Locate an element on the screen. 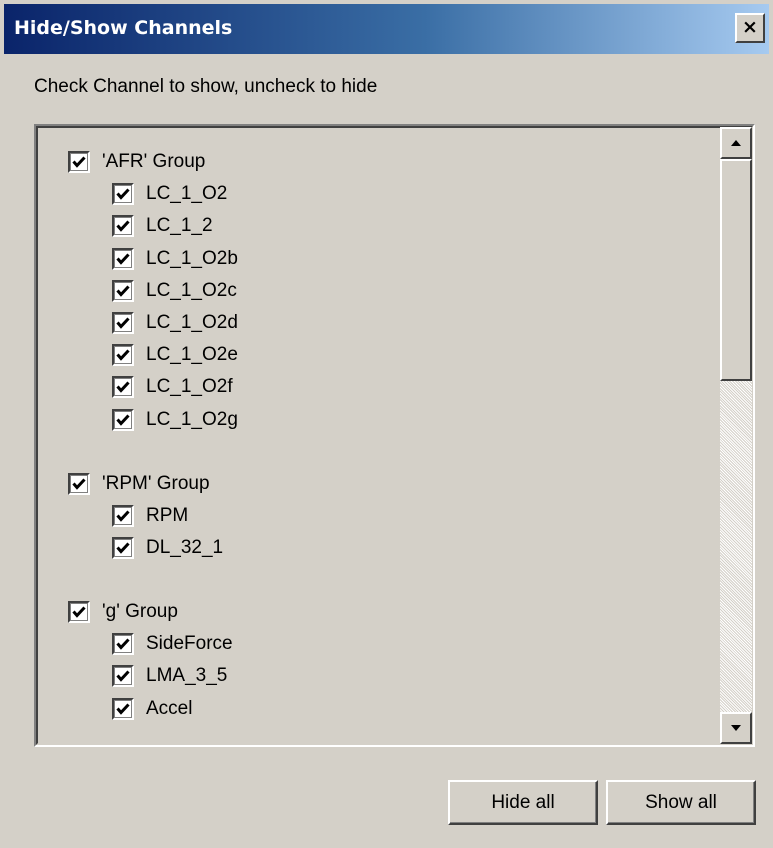 The width and height of the screenshot is (773, 848). channel-item: LC_1_O2b is located at coordinates (175, 259).